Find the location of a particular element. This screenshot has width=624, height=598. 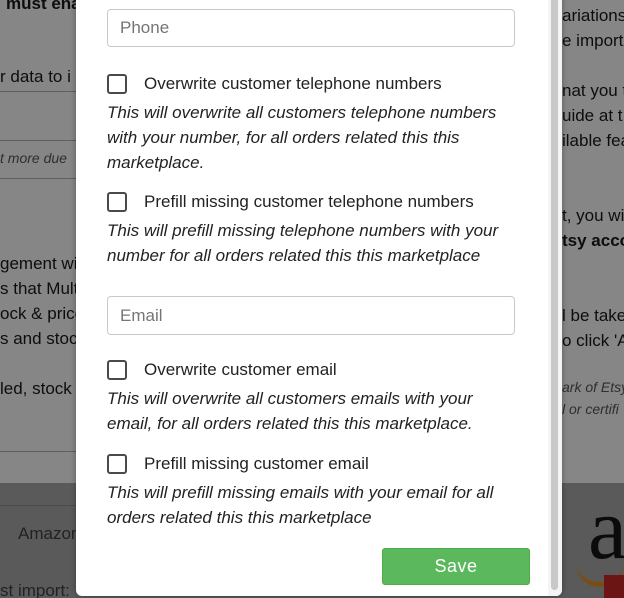

bg-text: tsy acco is located at coordinates (593, 240).